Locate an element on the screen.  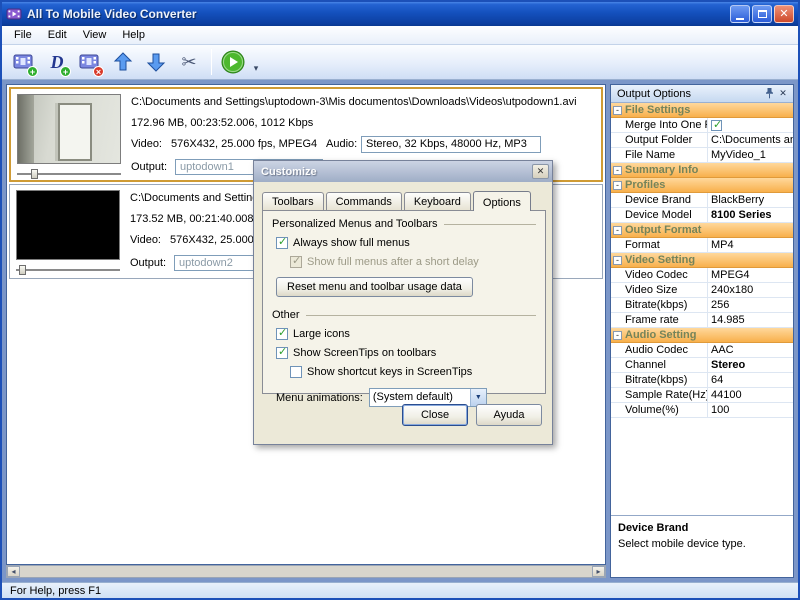
dialog-titlebar: Customize is located at coordinates (403, 171).